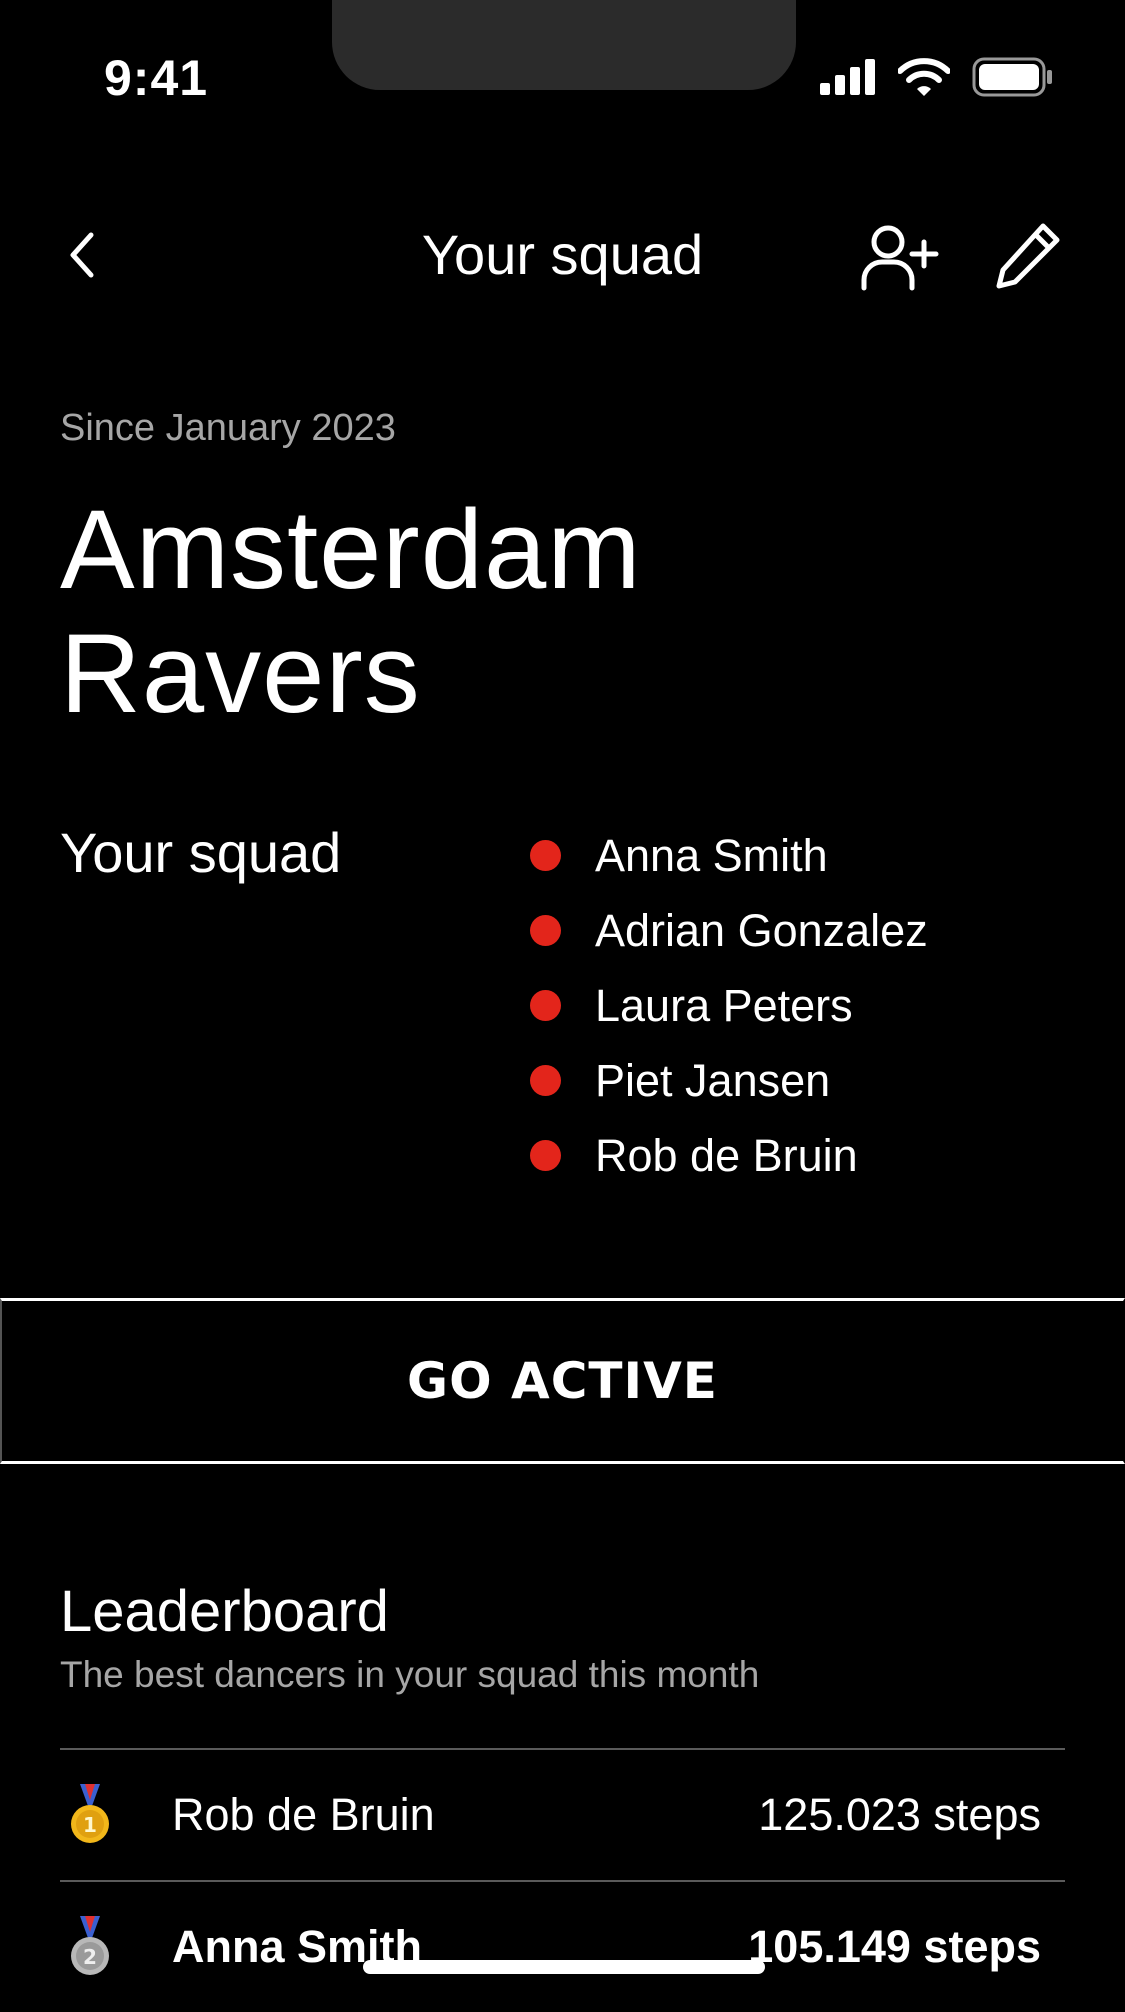  I want to click on member-item: Piet Jansen, so click(729, 1080).